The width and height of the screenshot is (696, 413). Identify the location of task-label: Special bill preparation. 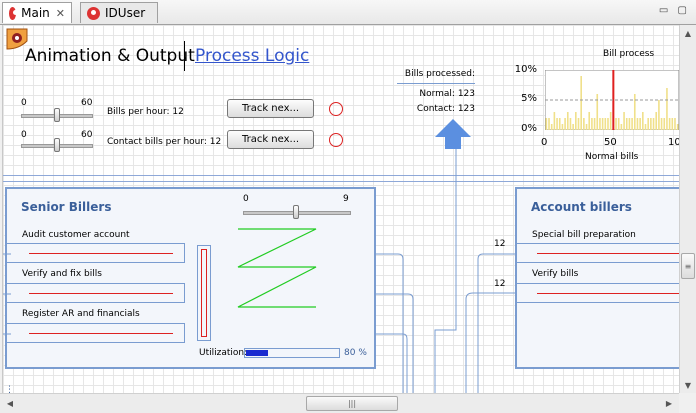
(584, 235).